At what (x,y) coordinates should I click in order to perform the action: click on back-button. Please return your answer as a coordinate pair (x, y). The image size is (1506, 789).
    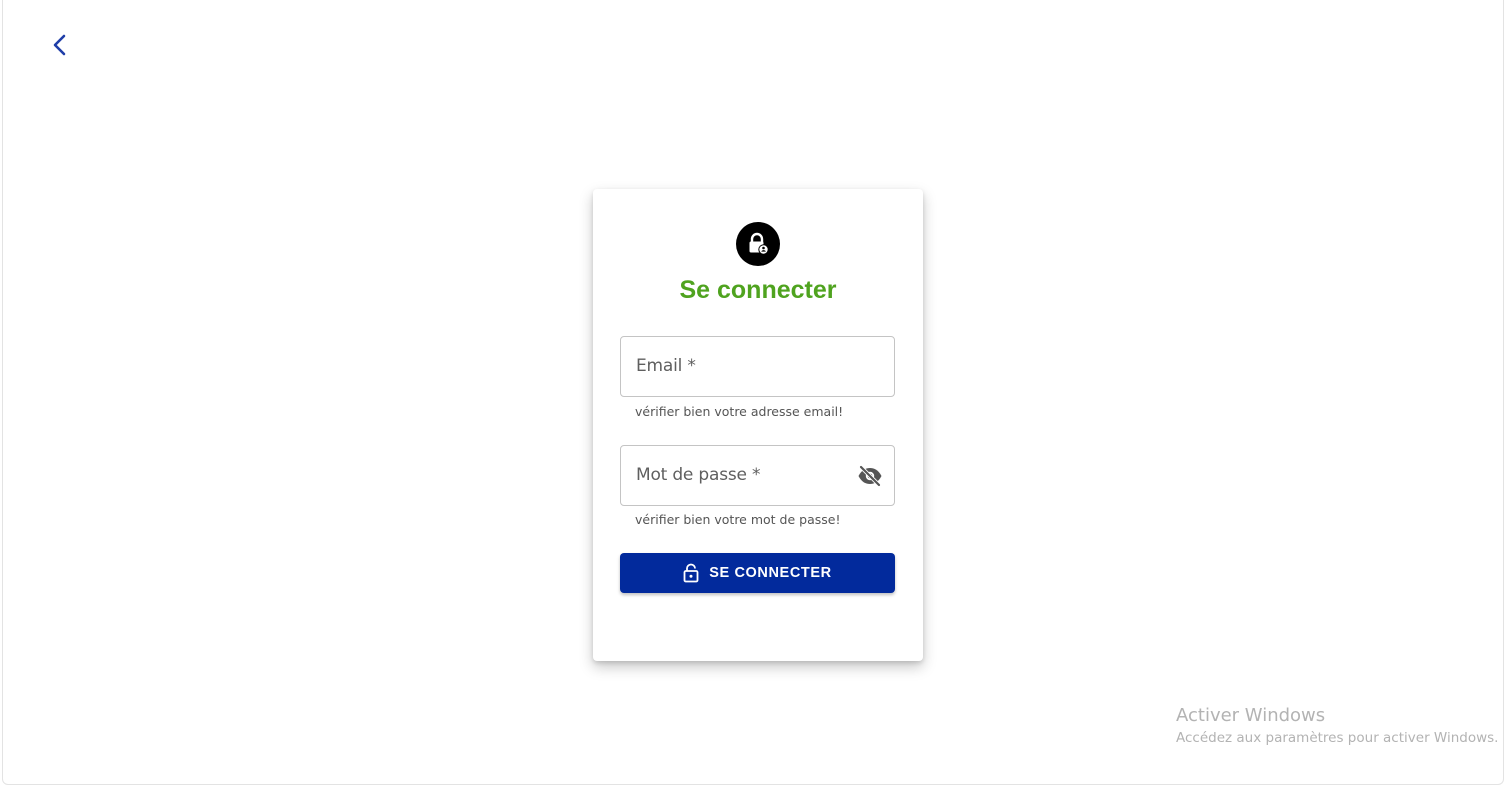
    Looking at the image, I should click on (60, 45).